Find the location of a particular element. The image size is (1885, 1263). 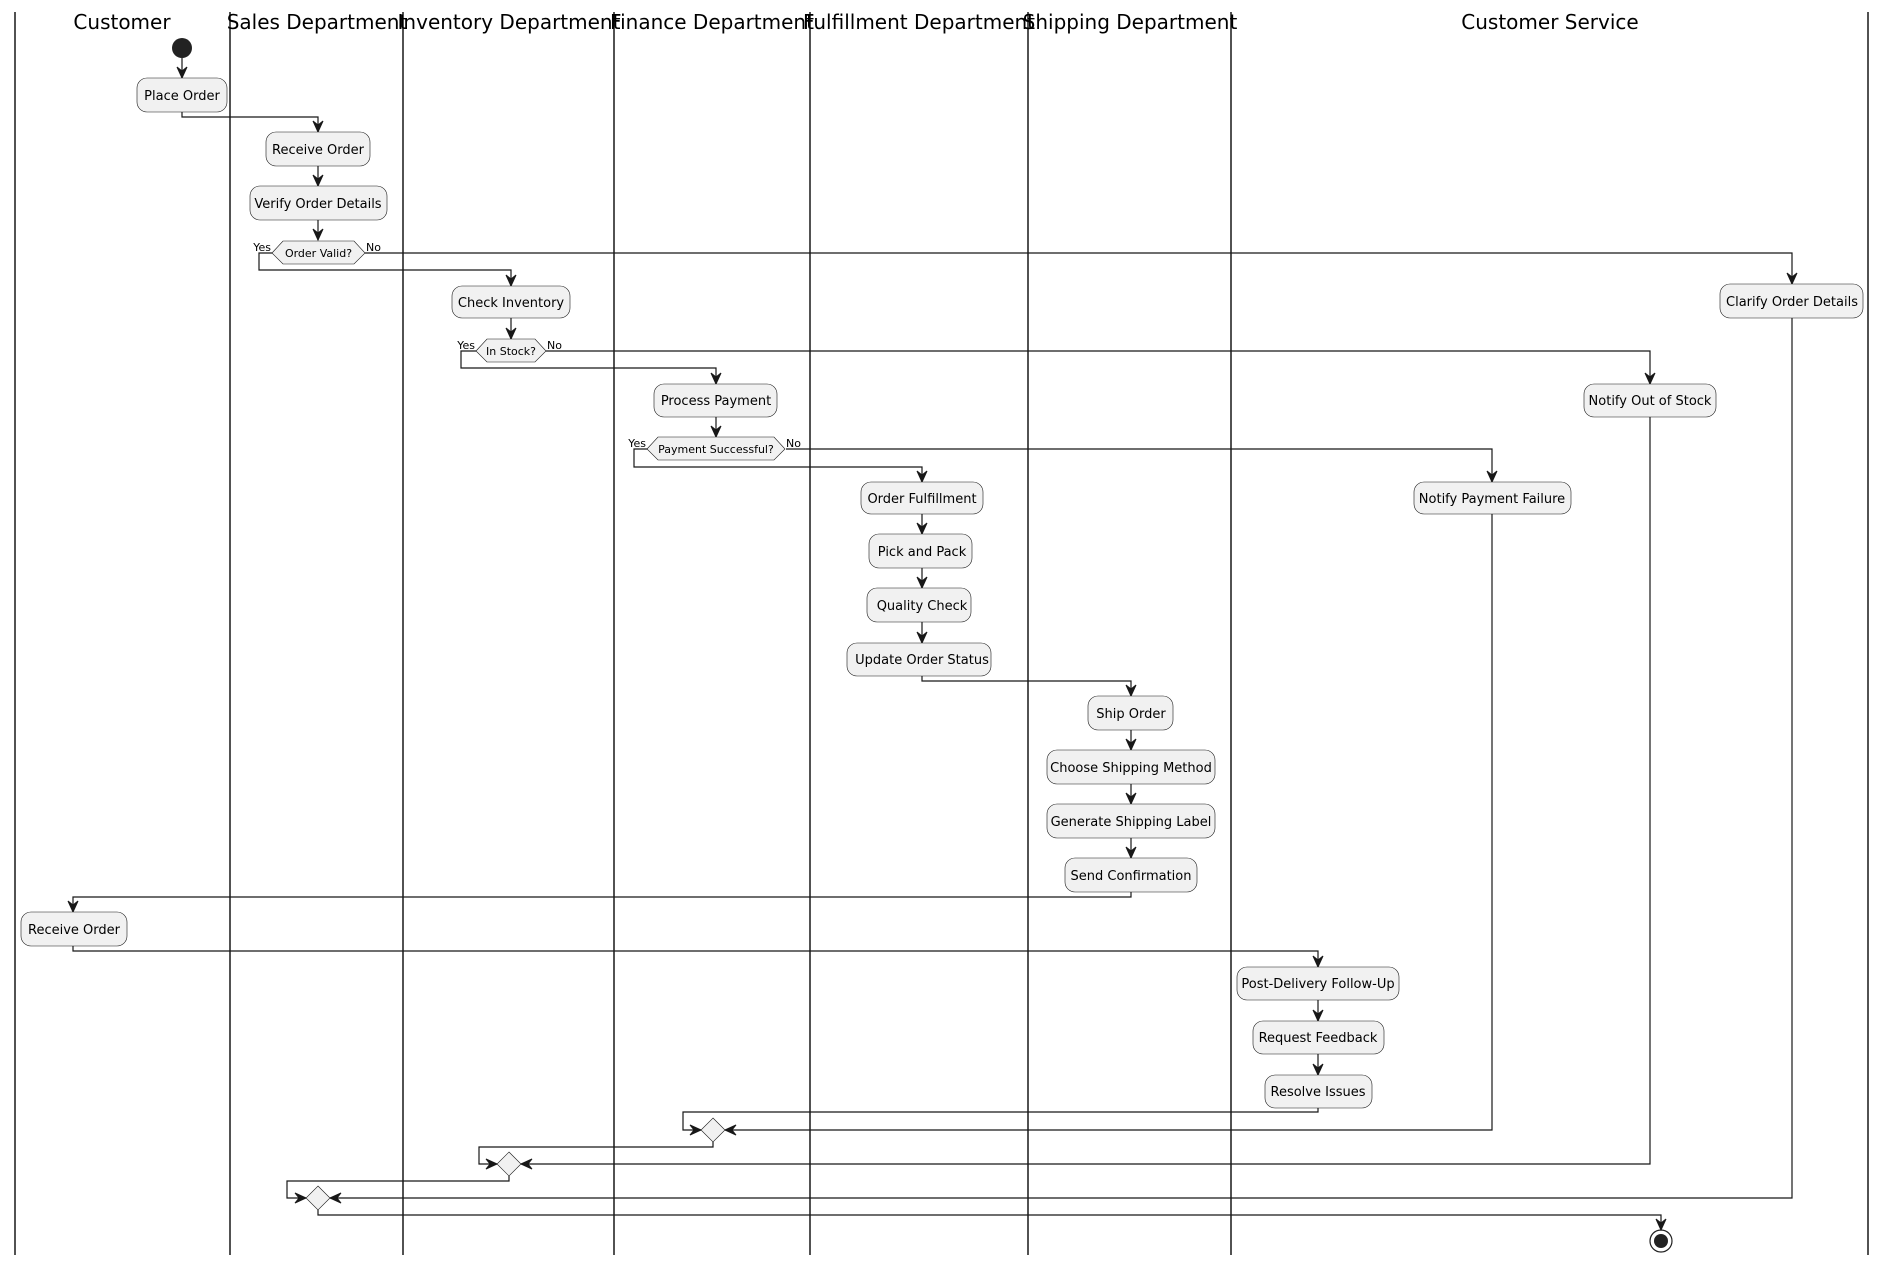

activity-notify-payment-failure: Notify Payment Failure is located at coordinates (1492, 498).